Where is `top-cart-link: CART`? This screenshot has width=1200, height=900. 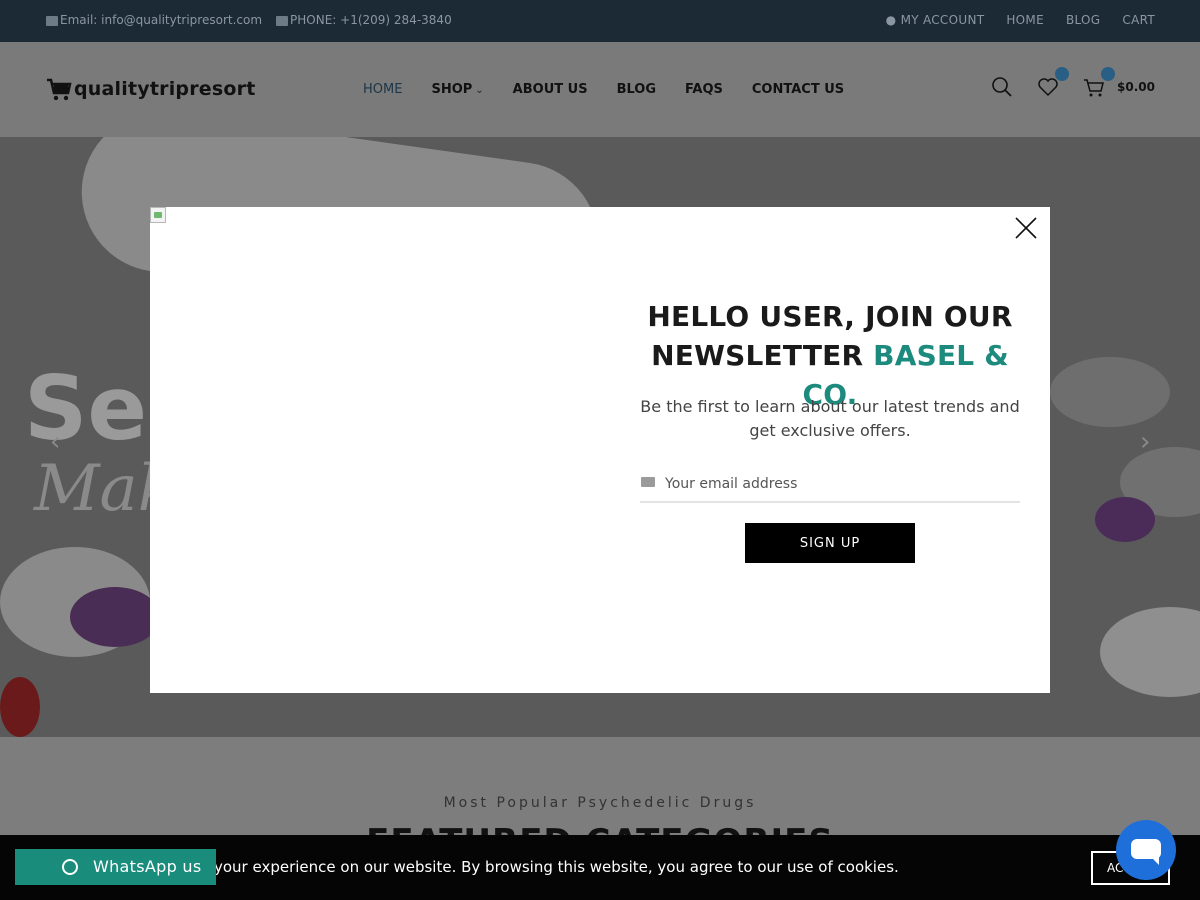
top-cart-link: CART is located at coordinates (1138, 20).